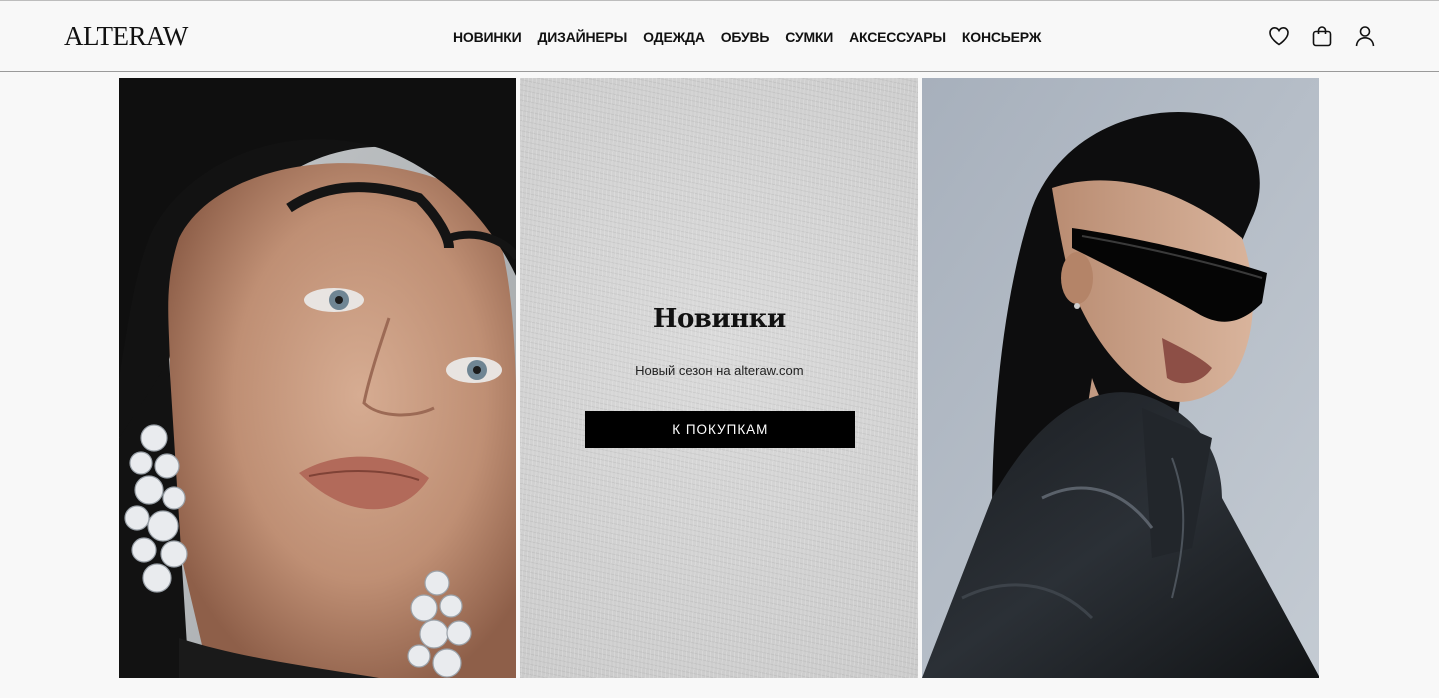 The width and height of the screenshot is (1439, 698). I want to click on nav-item-clothing: ОДЕЖДА, so click(674, 37).